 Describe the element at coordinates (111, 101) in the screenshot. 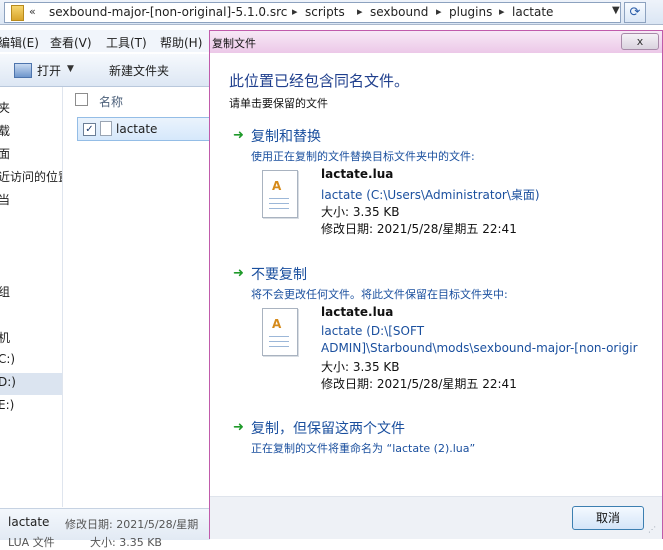

I see `column-header-name: 名称` at that location.